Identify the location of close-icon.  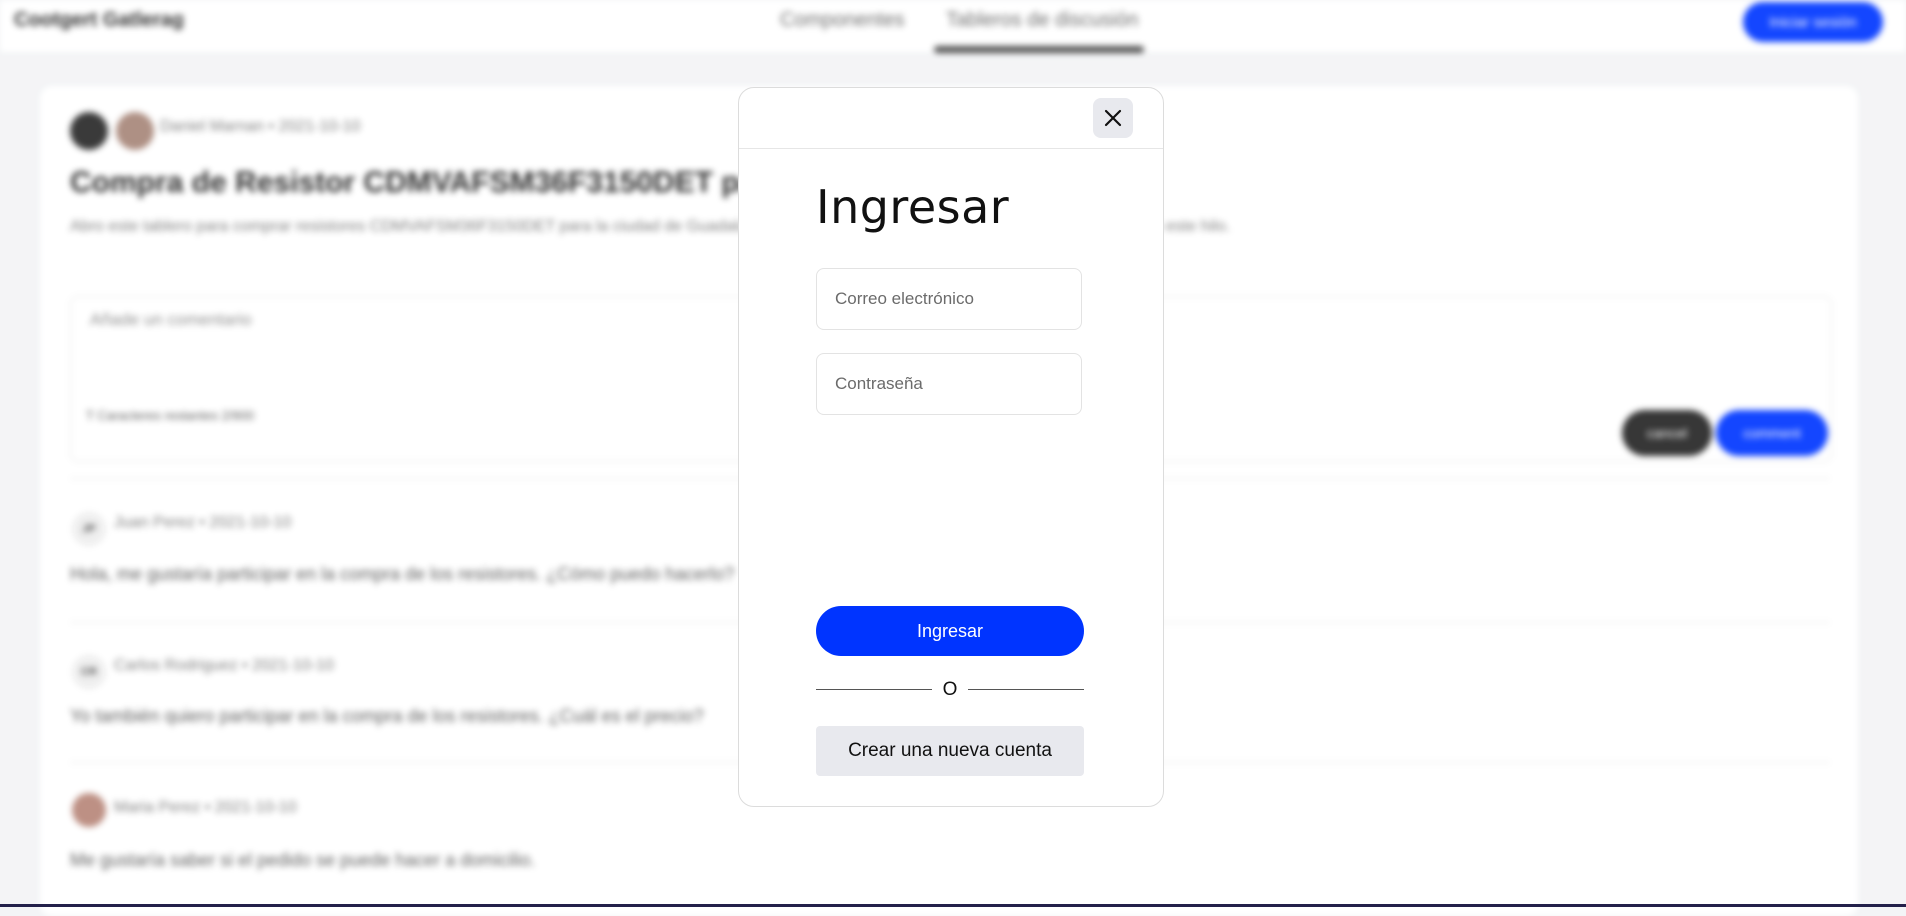
(1113, 118).